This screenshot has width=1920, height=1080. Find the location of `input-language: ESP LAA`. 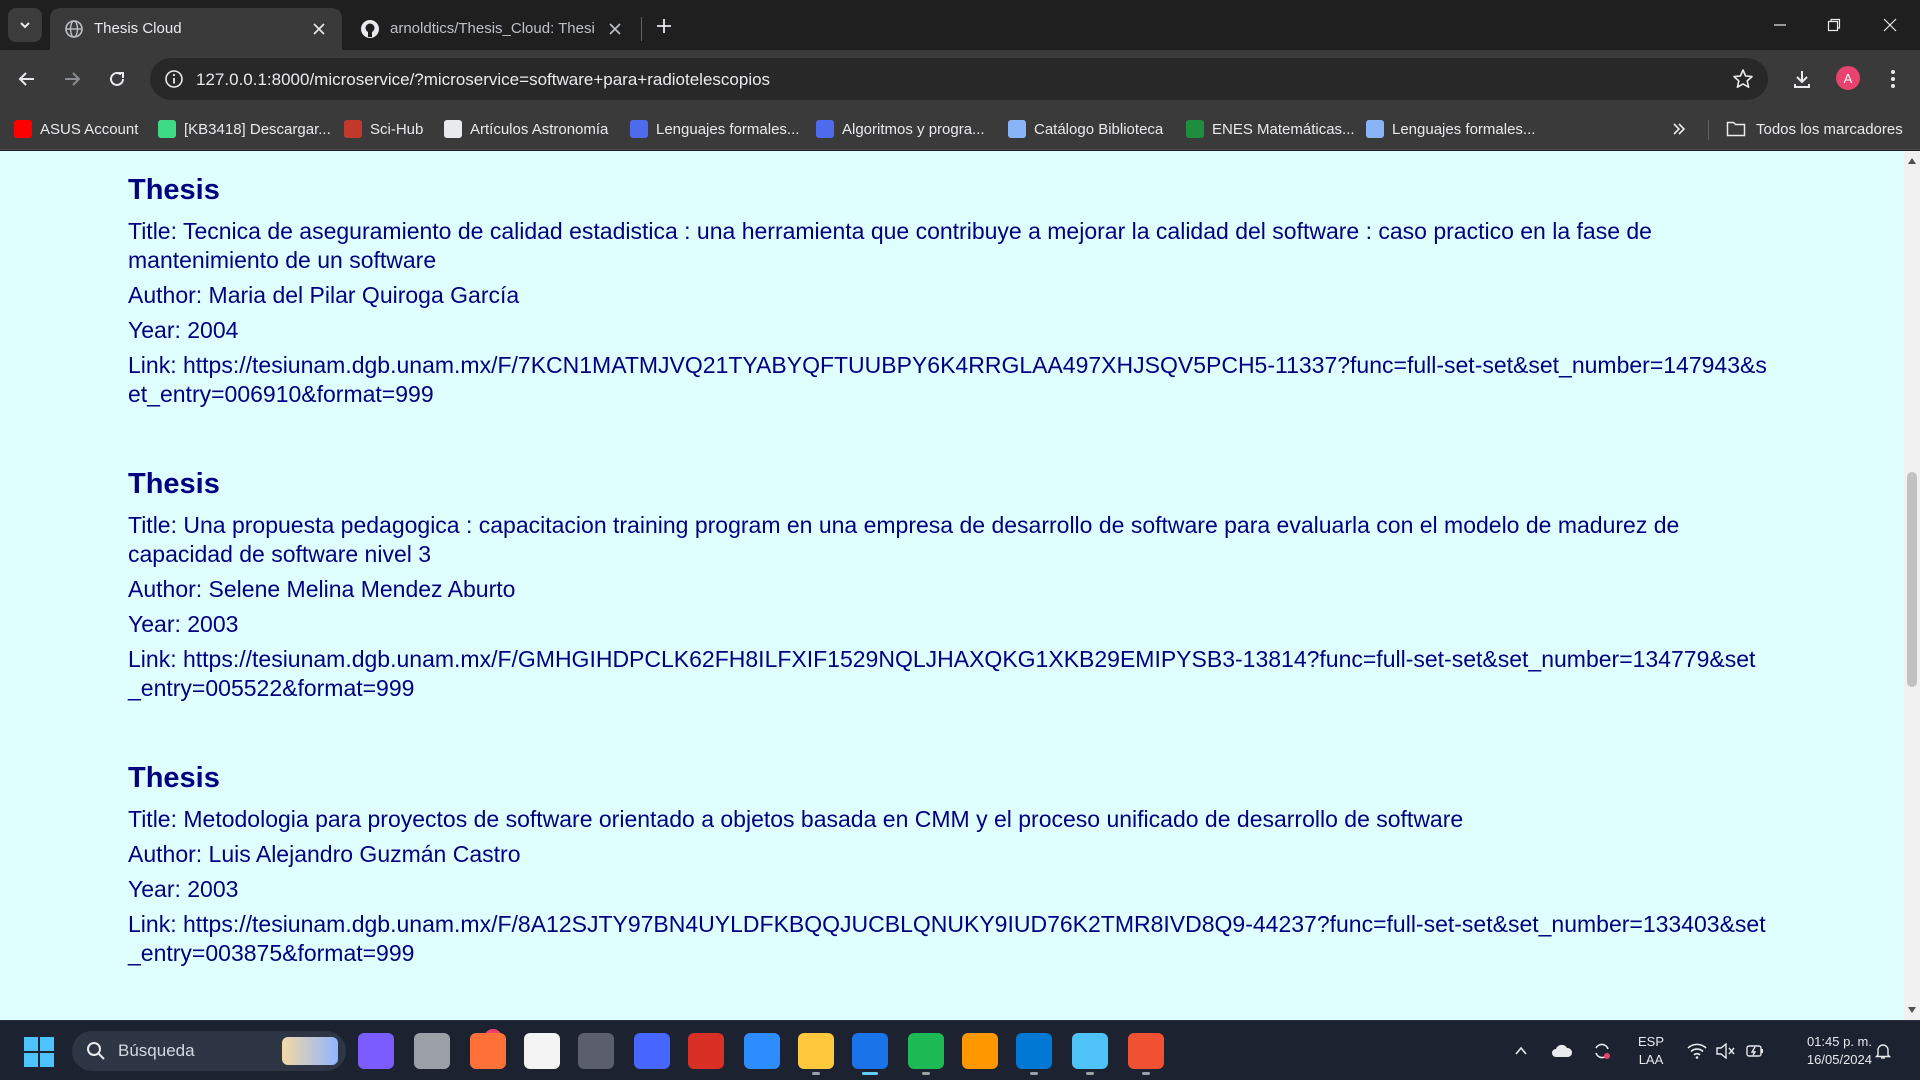

input-language: ESP LAA is located at coordinates (1651, 1051).